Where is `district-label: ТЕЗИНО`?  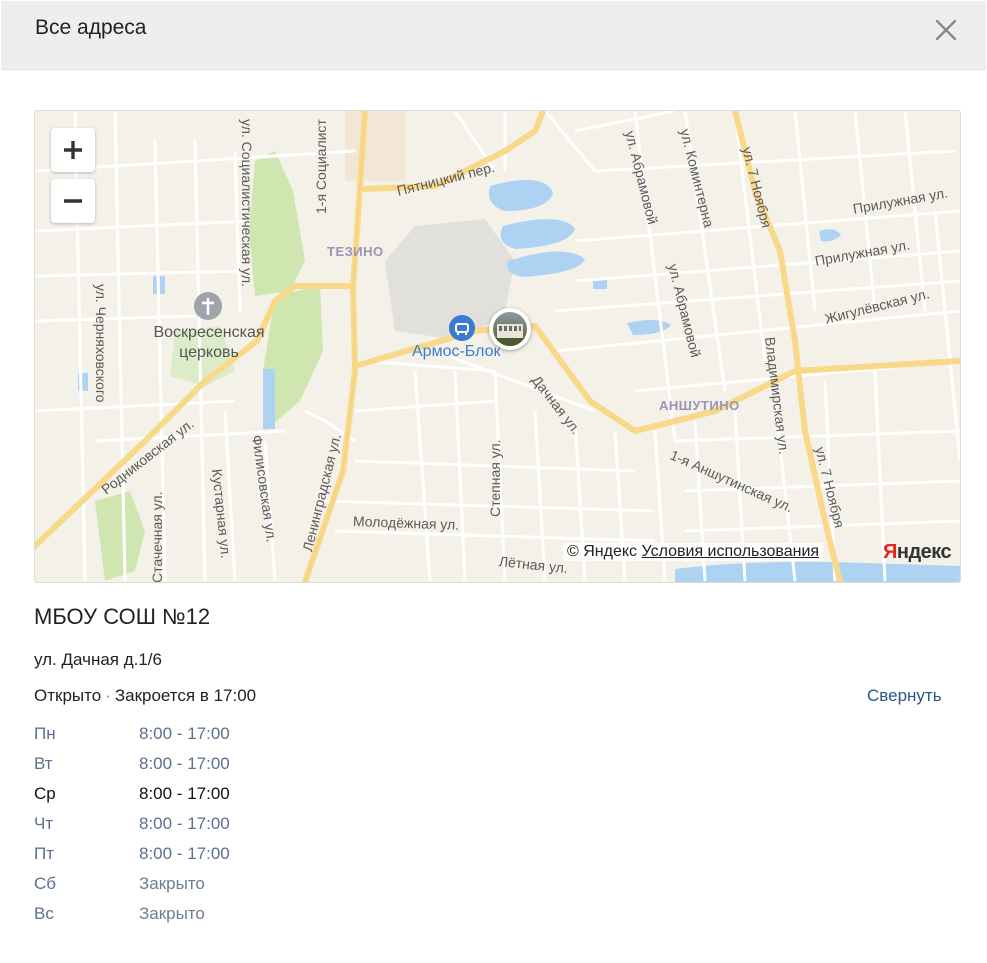 district-label: ТЕЗИНО is located at coordinates (355, 251).